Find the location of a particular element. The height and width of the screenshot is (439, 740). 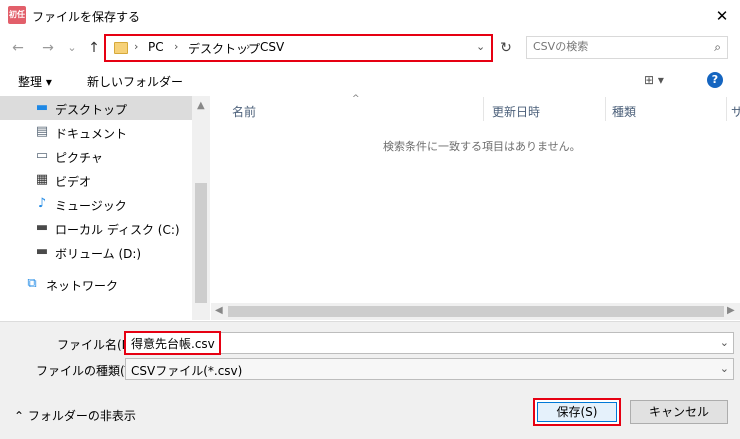

scroll-right-icon: ▶ is located at coordinates (731, 310).